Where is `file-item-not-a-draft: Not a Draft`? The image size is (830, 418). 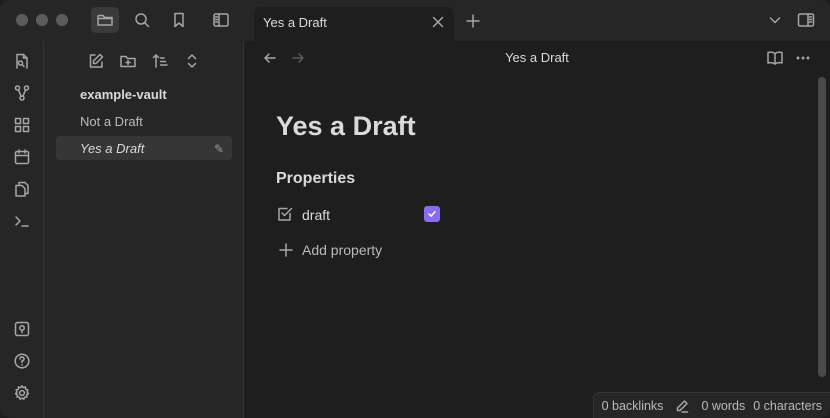 file-item-not-a-draft: Not a Draft is located at coordinates (144, 121).